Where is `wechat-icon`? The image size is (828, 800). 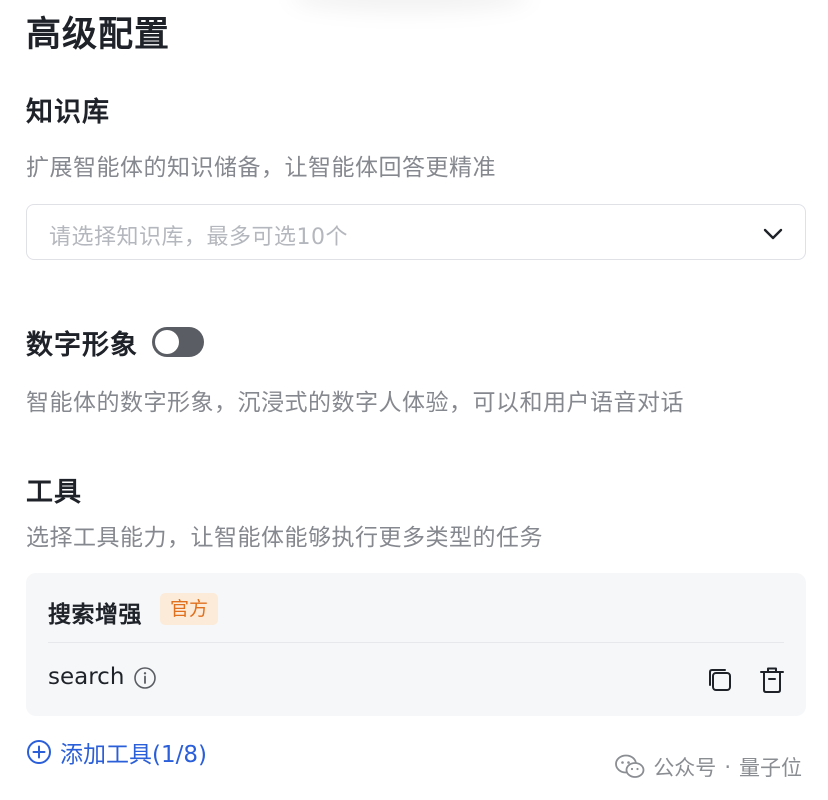 wechat-icon is located at coordinates (630, 766).